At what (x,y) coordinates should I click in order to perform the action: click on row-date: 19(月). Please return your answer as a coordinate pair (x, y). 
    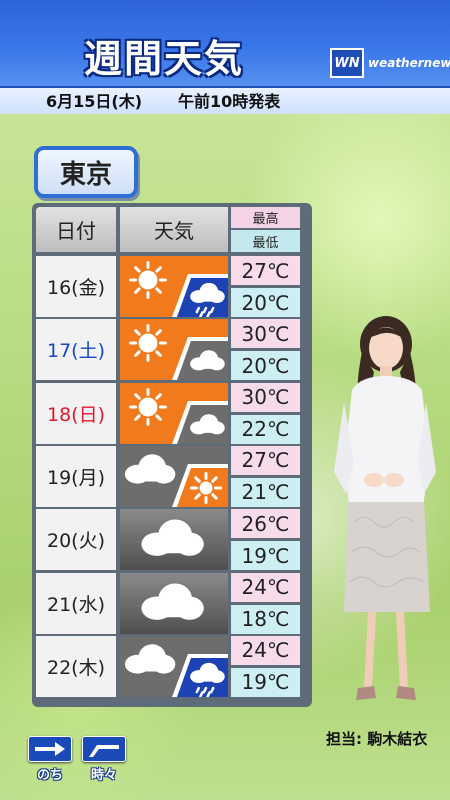
    Looking at the image, I should click on (76, 476).